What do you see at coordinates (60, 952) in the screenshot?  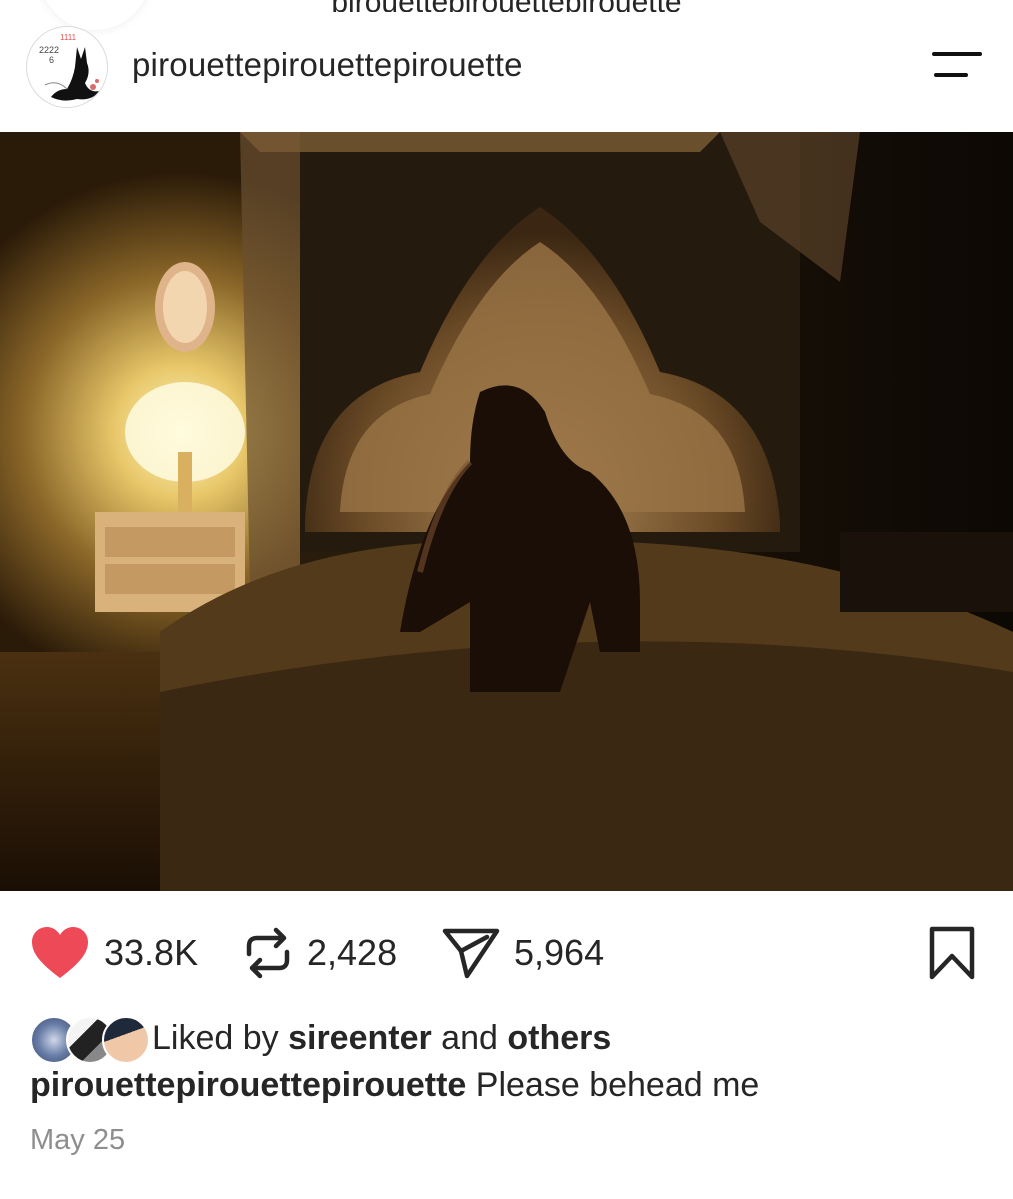 I see `heart-icon` at bounding box center [60, 952].